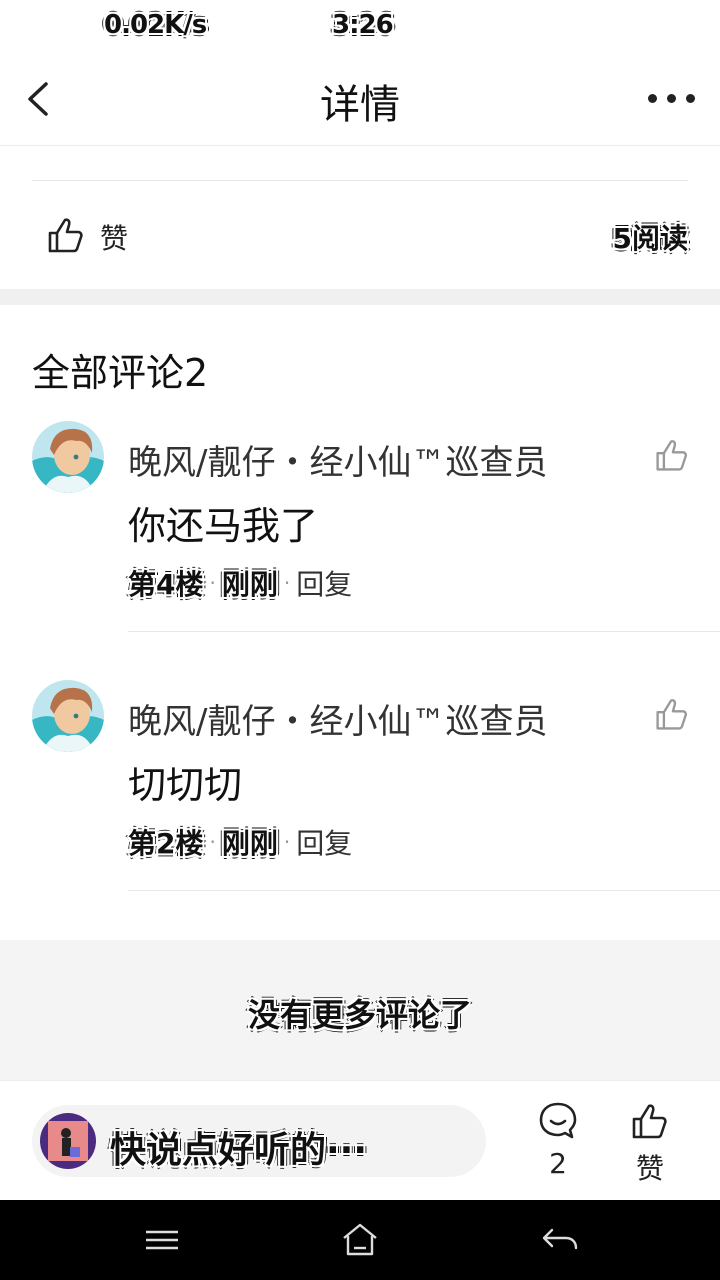 The height and width of the screenshot is (1280, 720). Describe the element at coordinates (650, 238) in the screenshot. I see `read-count: 5阅读` at that location.